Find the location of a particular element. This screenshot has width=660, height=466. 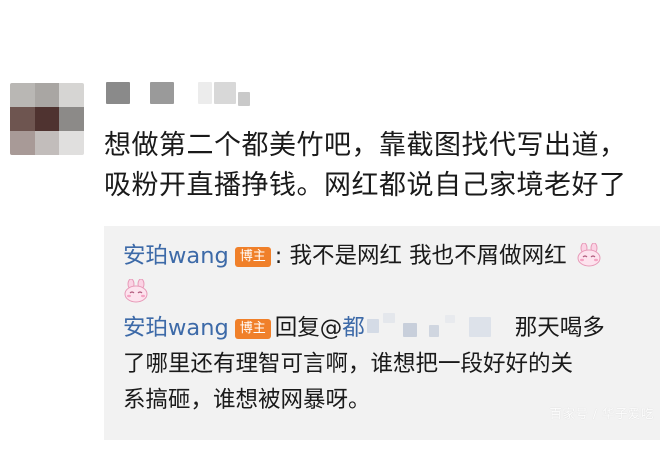

reply-prefix: 回复@ is located at coordinates (308, 328).